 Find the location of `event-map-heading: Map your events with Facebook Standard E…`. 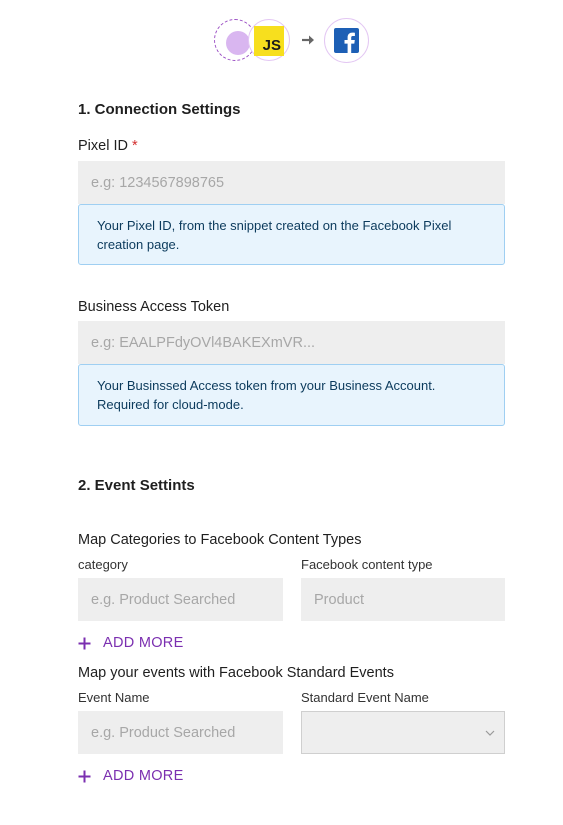

event-map-heading: Map your events with Facebook Standard E… is located at coordinates (236, 673).